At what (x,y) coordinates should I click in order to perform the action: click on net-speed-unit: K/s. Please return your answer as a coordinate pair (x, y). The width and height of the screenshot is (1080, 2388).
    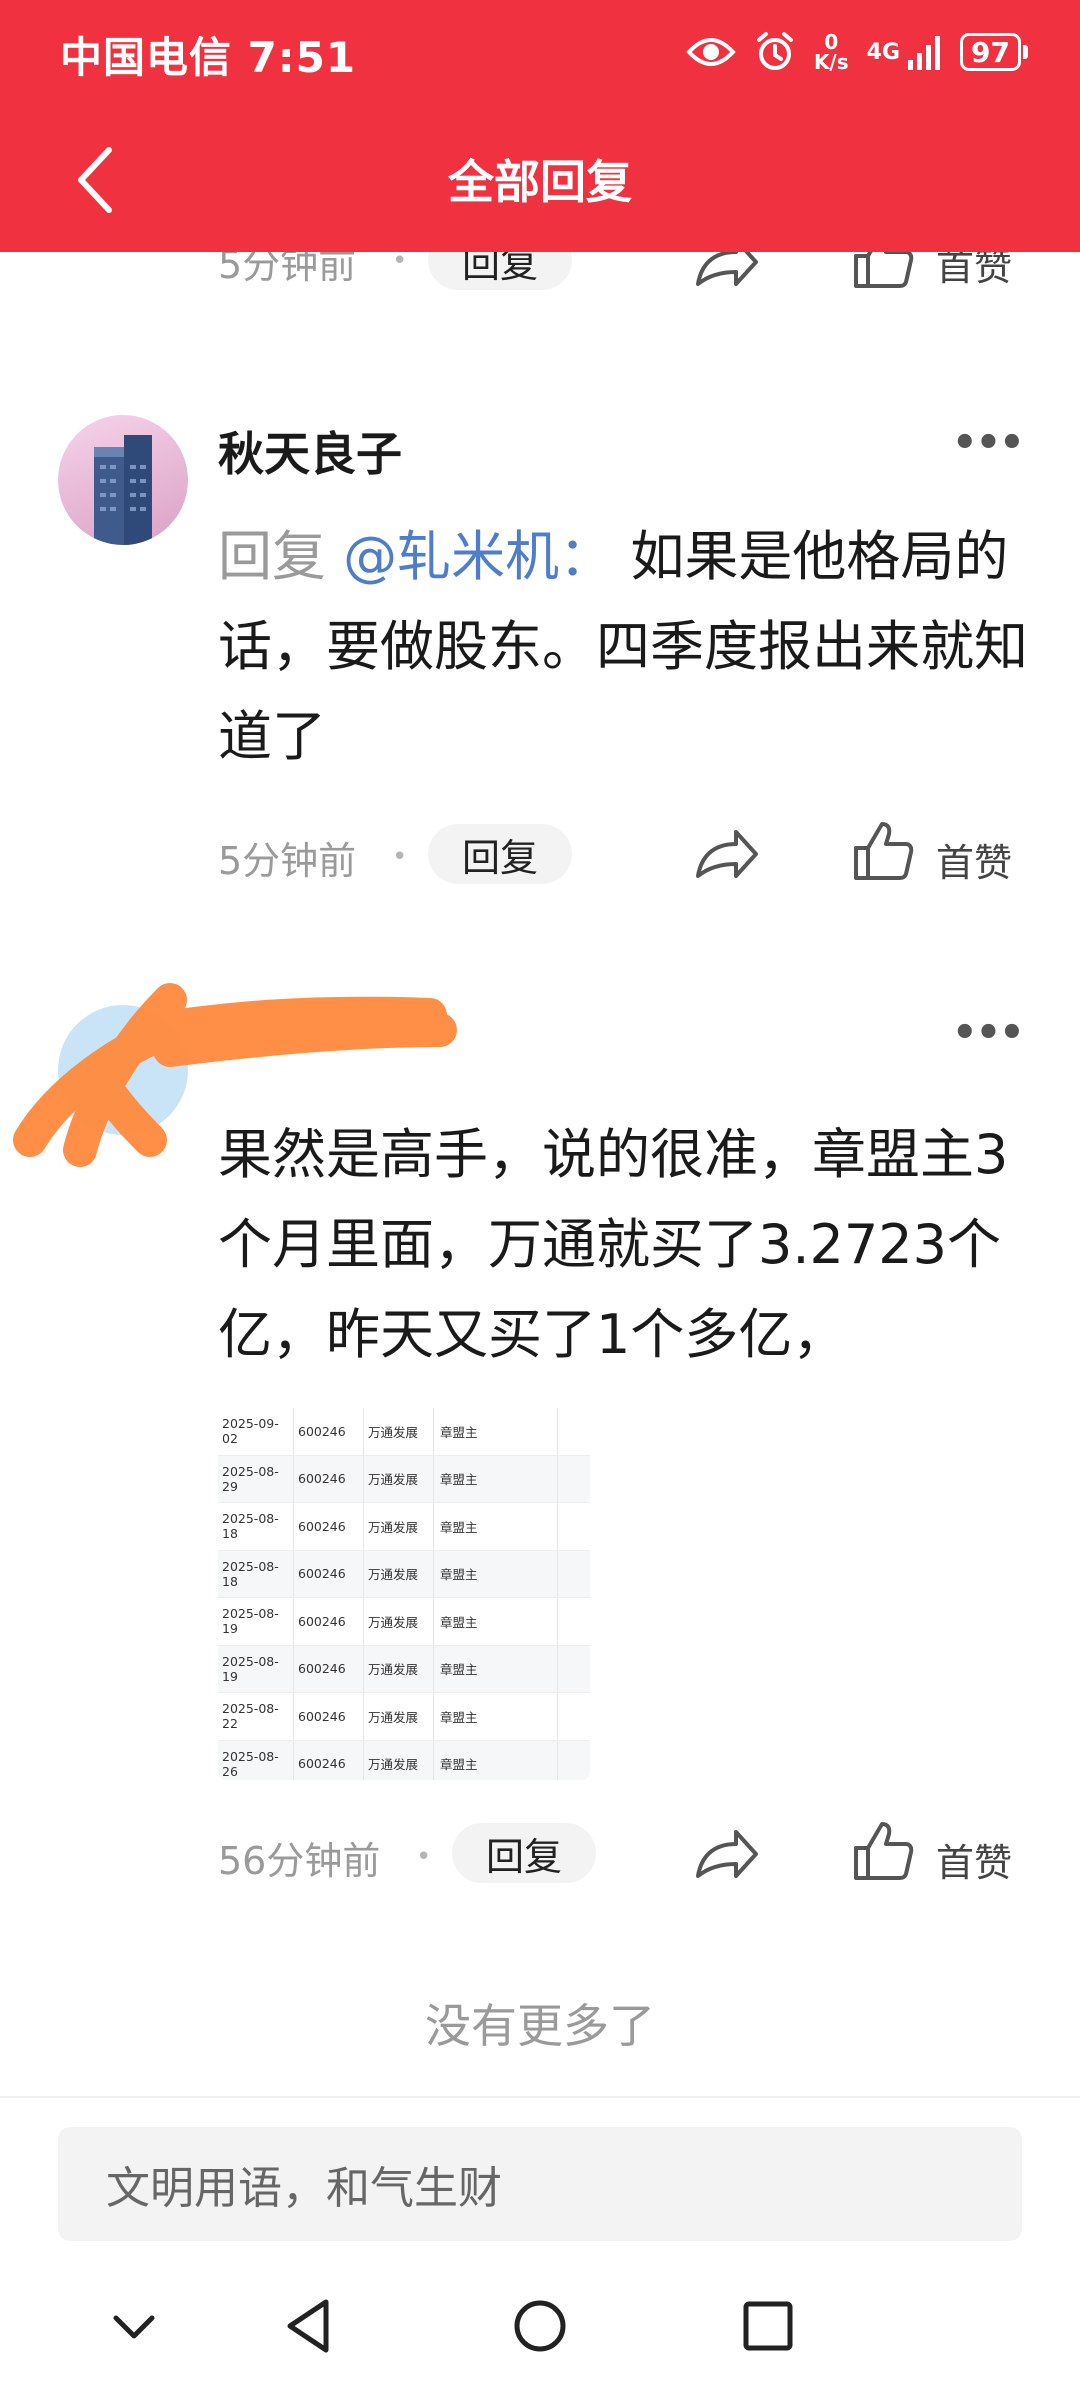
    Looking at the image, I should click on (831, 62).